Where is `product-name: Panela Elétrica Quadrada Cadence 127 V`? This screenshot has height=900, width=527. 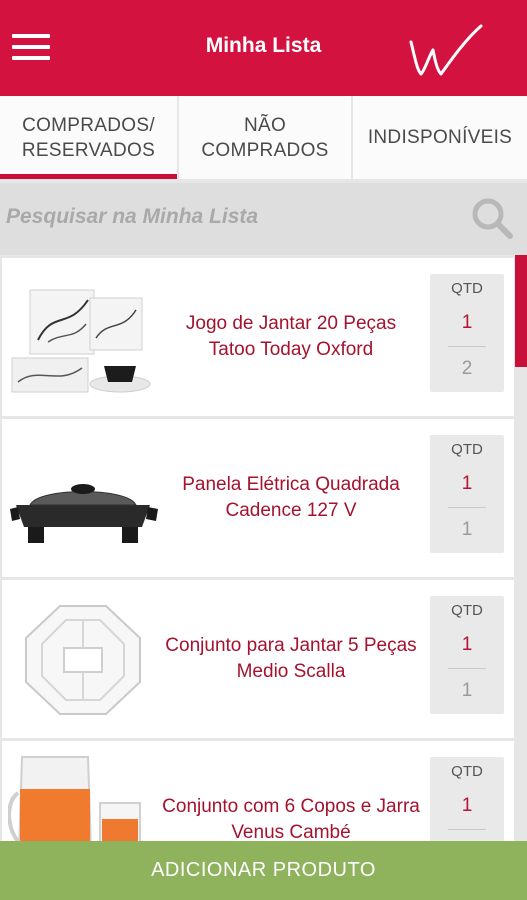
product-name: Panela Elétrica Quadrada Cadence 127 V is located at coordinates (291, 498).